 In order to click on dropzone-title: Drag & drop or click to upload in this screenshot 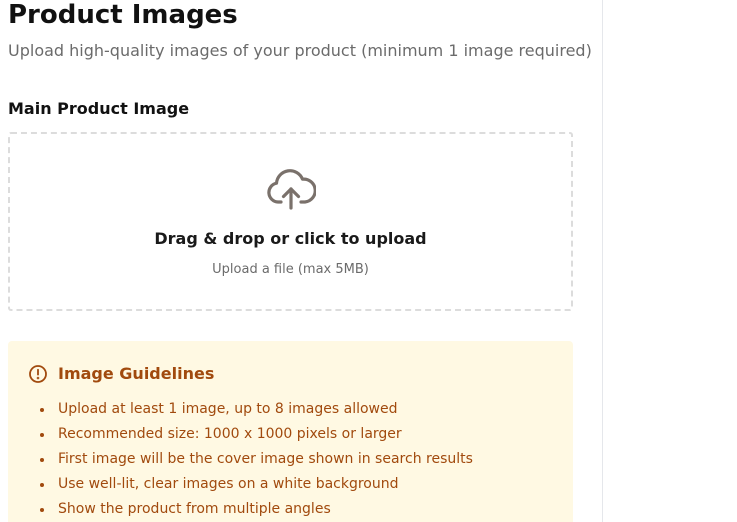, I will do `click(290, 238)`.